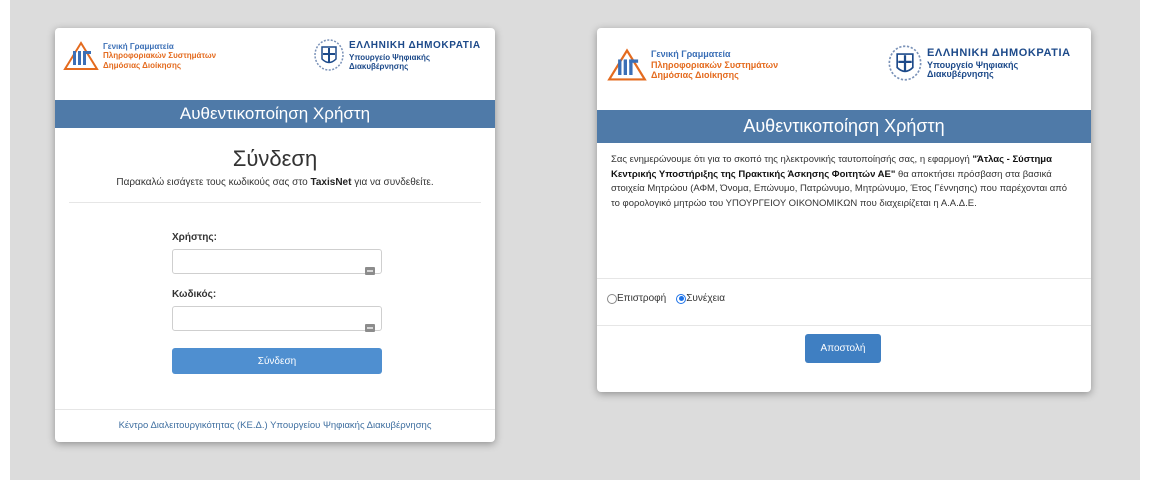 The height and width of the screenshot is (480, 1156). Describe the element at coordinates (331, 182) in the screenshot. I see `instructions-taxisnet: TaxisNet` at that location.